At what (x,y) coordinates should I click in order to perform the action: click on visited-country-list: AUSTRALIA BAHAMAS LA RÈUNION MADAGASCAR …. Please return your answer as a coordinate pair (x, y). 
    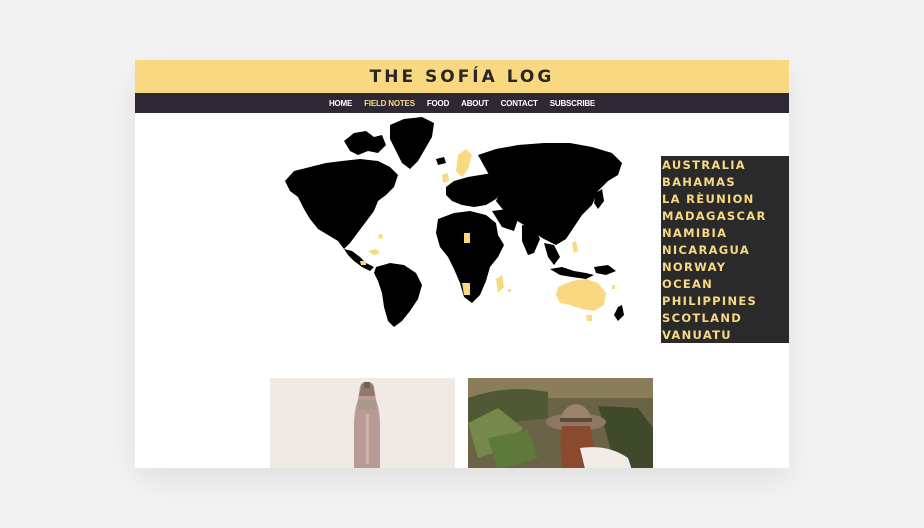
    Looking at the image, I should click on (725, 249).